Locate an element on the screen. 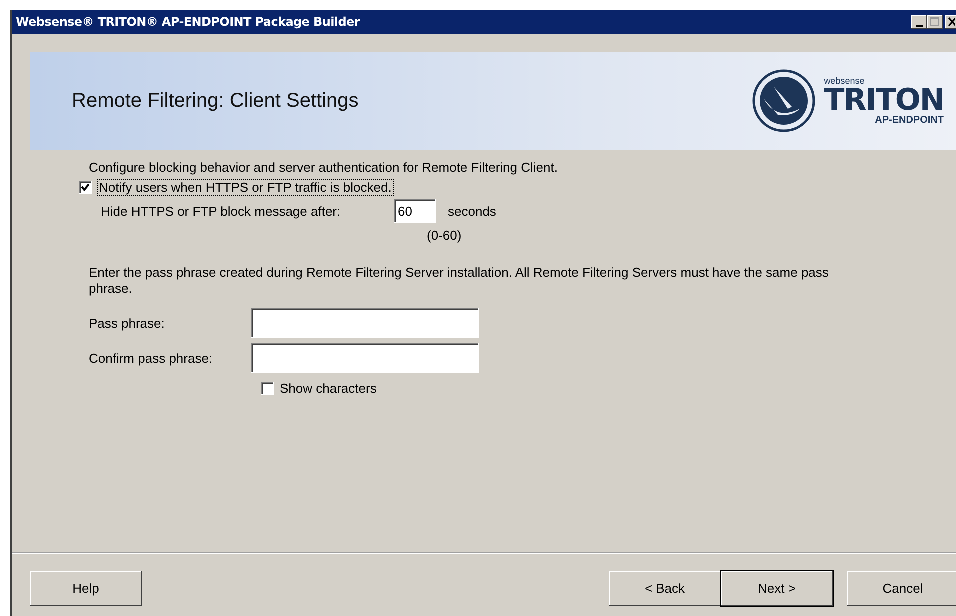 This screenshot has width=956, height=616. wizard-button: Help is located at coordinates (86, 588).